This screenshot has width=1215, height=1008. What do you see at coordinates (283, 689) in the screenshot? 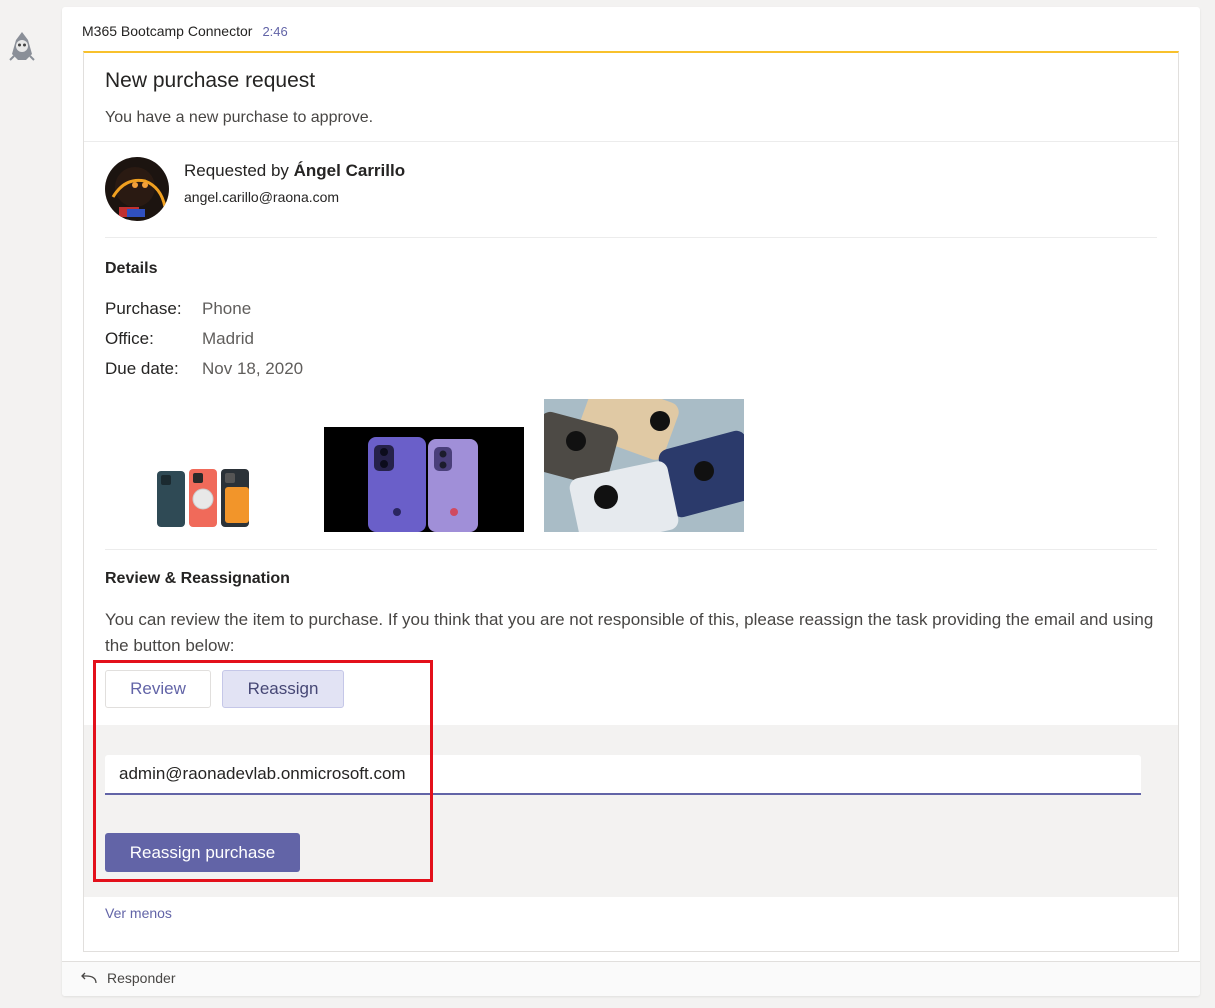
I see `reassign-button: Reassign` at bounding box center [283, 689].